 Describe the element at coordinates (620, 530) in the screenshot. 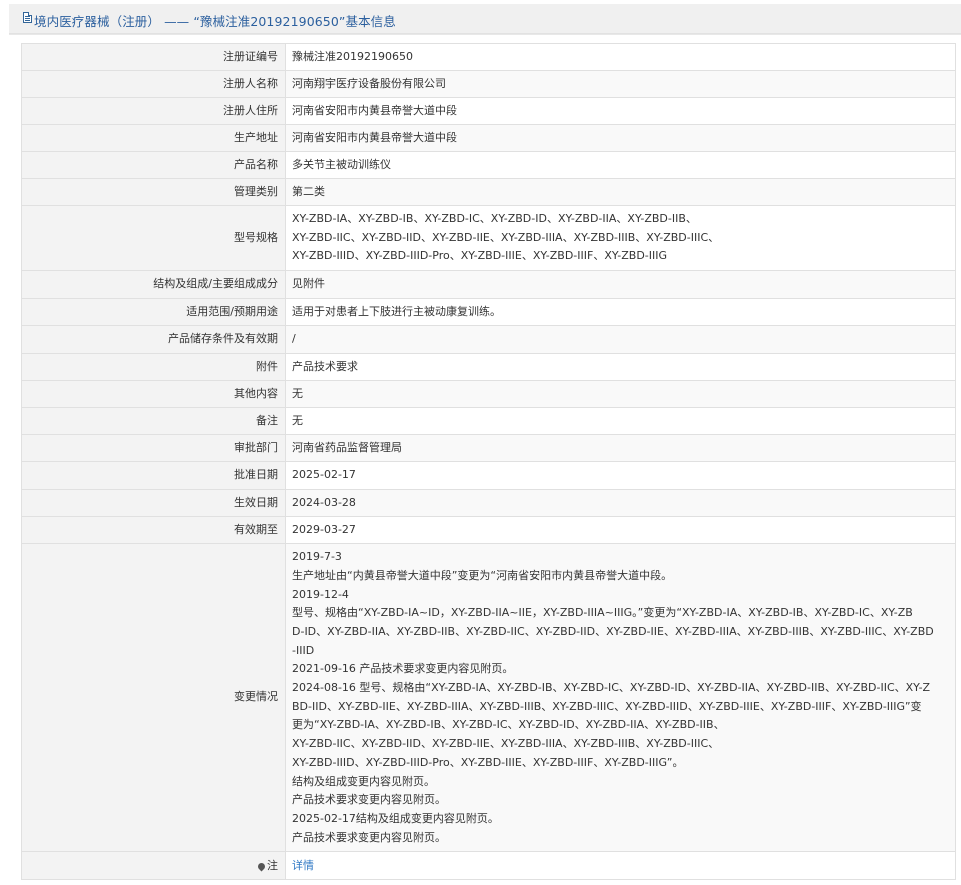

I see `field-value: 2029-03-27` at that location.